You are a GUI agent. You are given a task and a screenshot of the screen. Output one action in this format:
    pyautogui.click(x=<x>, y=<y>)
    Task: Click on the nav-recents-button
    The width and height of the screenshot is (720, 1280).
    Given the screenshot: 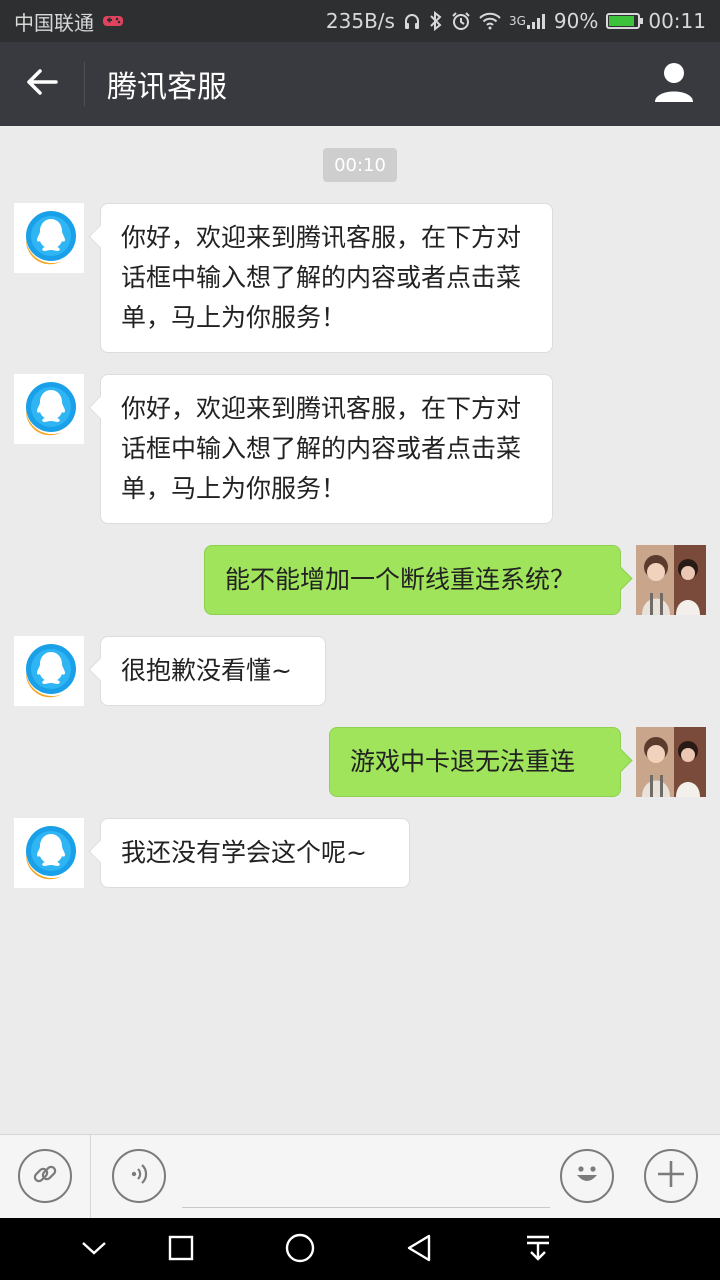 What is the action you would take?
    pyautogui.click(x=181, y=1250)
    